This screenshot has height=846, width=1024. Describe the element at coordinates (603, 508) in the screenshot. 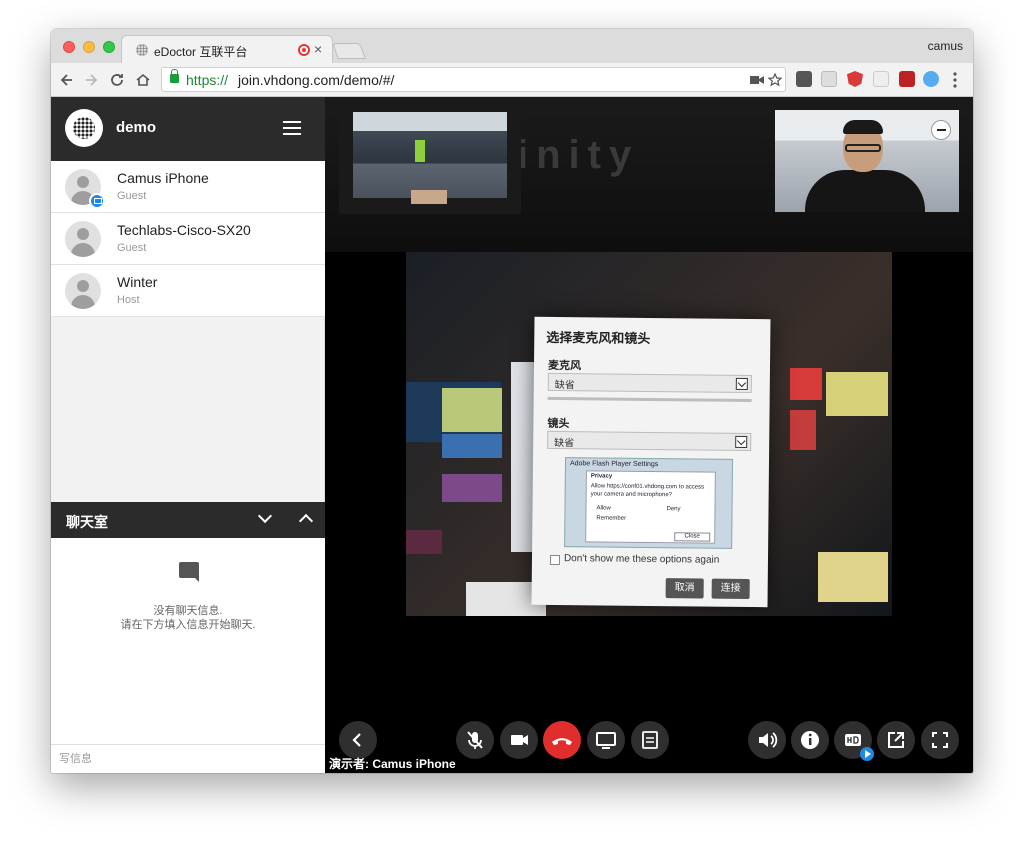

I see `flash-allow-radio: Allow` at that location.